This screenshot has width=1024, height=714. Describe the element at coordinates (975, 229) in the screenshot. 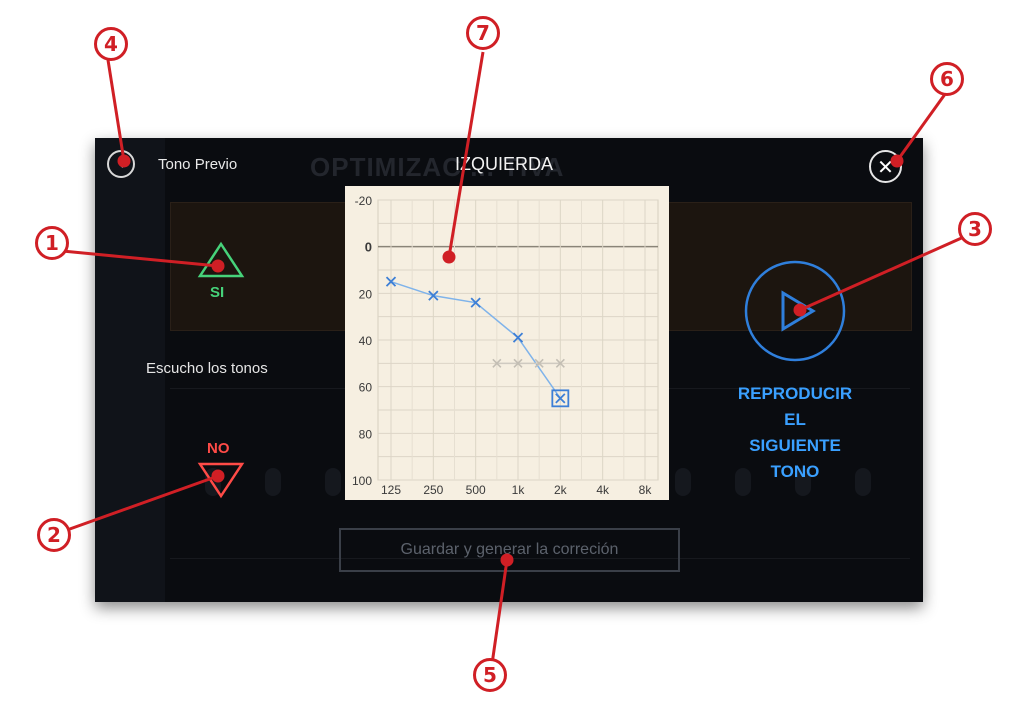

I see `callout-3: 3` at that location.